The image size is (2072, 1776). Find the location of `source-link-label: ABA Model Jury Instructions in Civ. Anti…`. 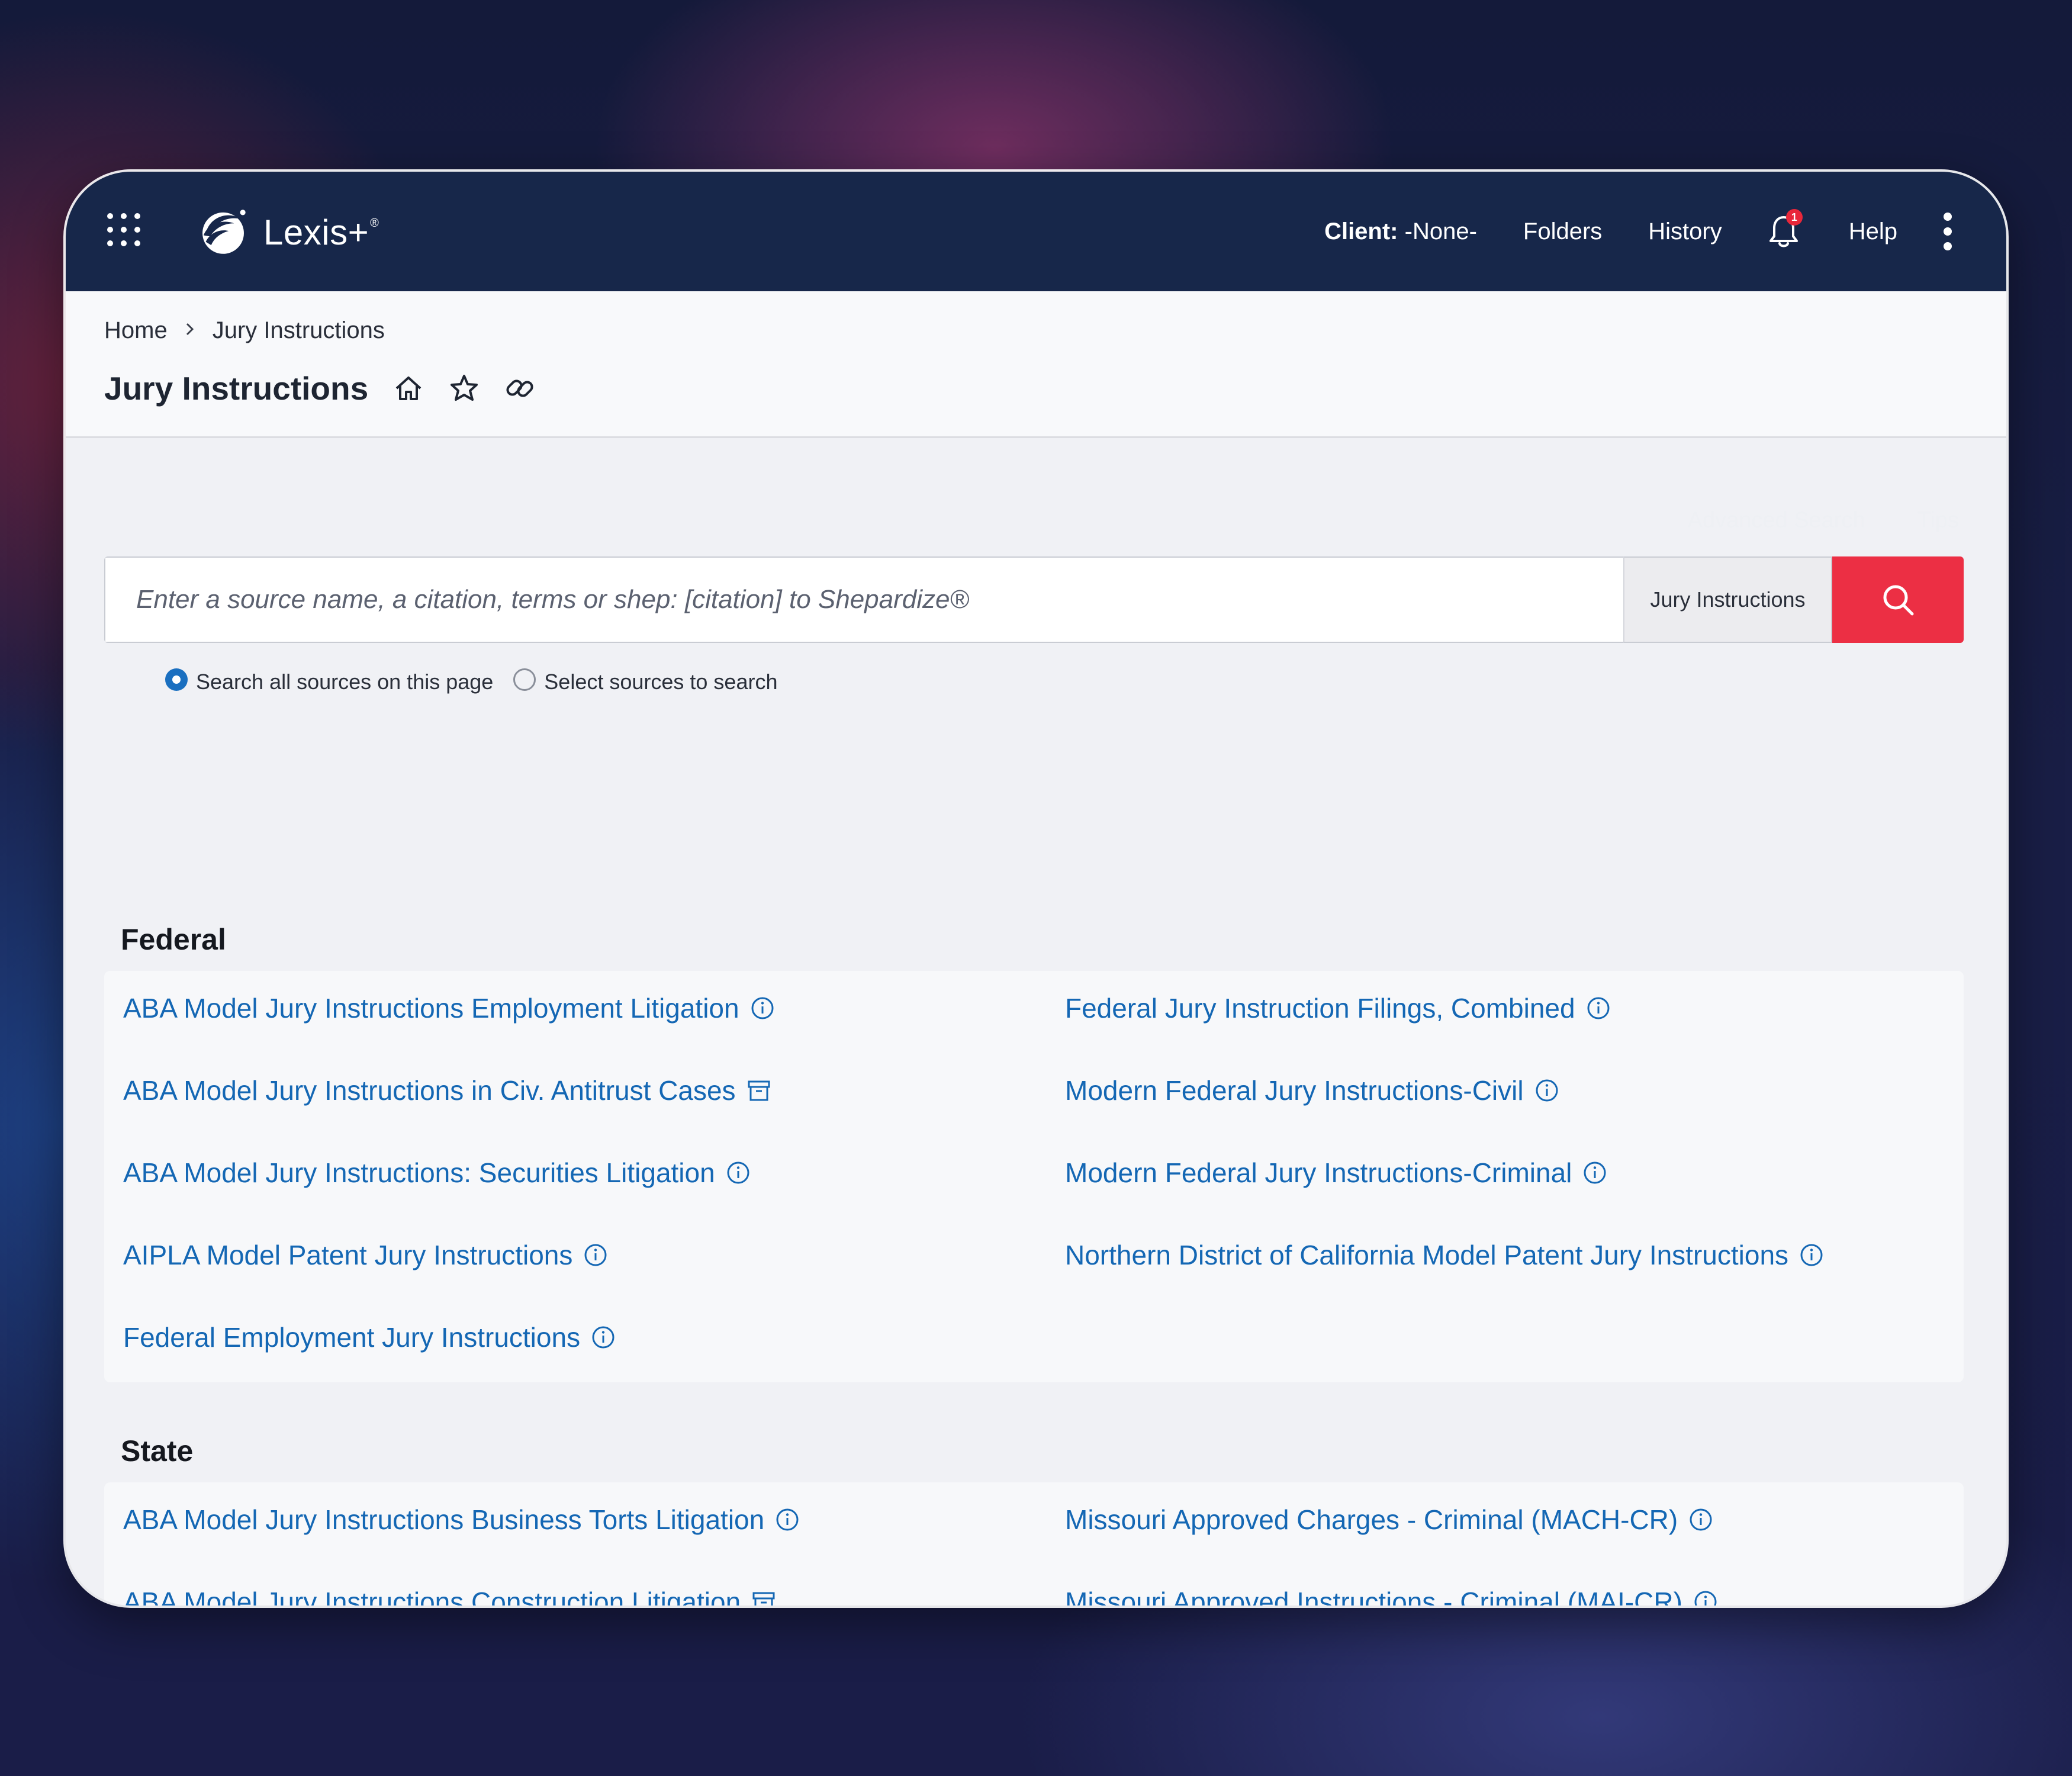

source-link-label: ABA Model Jury Instructions in Civ. Anti… is located at coordinates (429, 1090).